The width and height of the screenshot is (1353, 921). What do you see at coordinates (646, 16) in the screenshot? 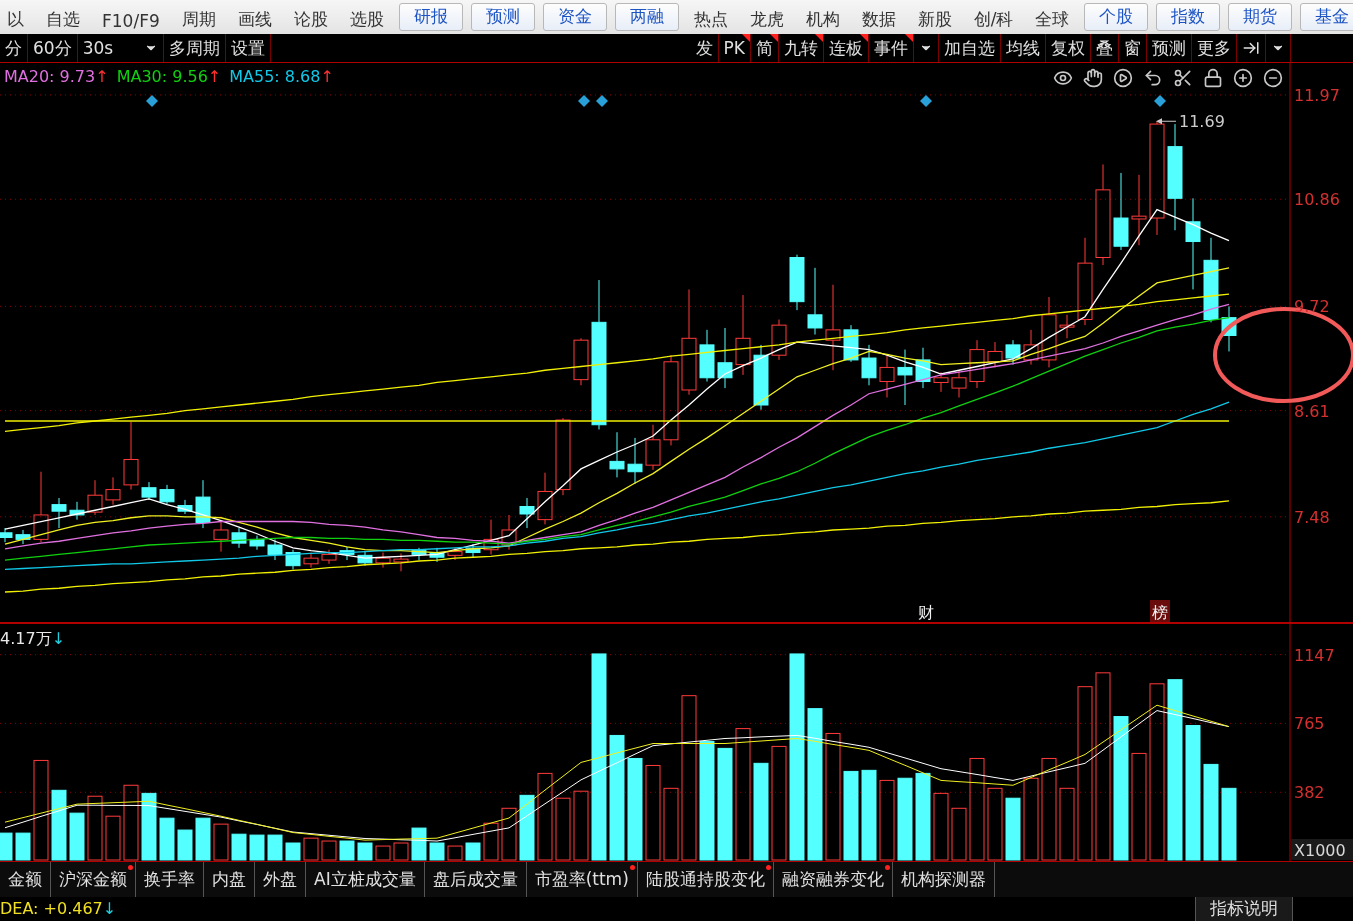
I see `toolbar-button: 两融` at bounding box center [646, 16].